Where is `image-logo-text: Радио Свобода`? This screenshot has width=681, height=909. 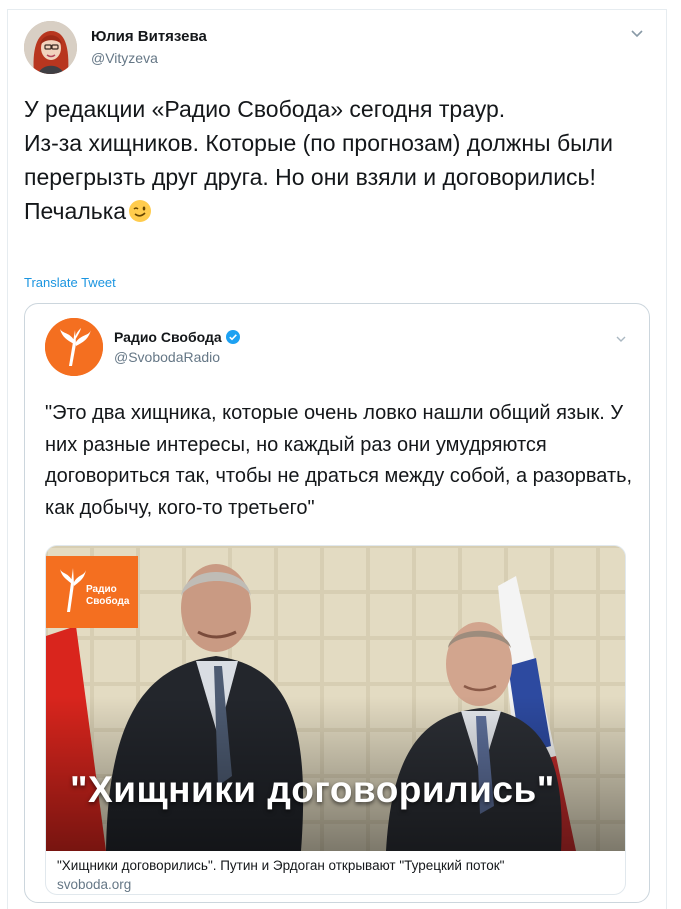 image-logo-text: Радио Свобода is located at coordinates (107, 596).